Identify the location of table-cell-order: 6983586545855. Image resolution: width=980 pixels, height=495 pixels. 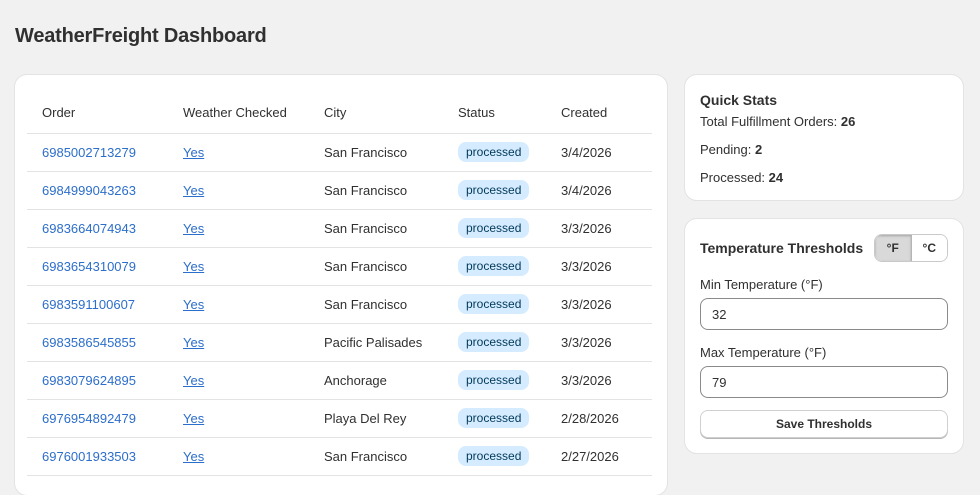
(97, 342).